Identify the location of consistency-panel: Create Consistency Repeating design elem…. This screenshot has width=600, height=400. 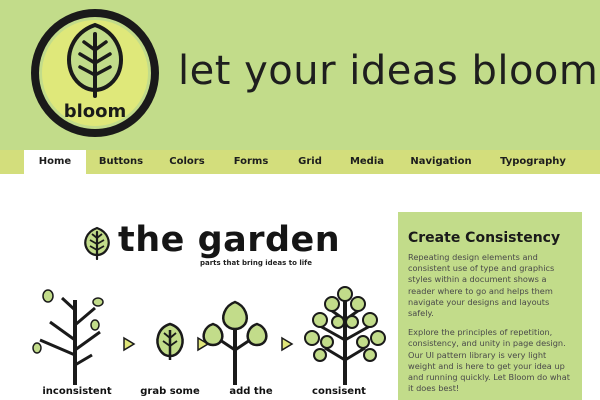
(490, 306).